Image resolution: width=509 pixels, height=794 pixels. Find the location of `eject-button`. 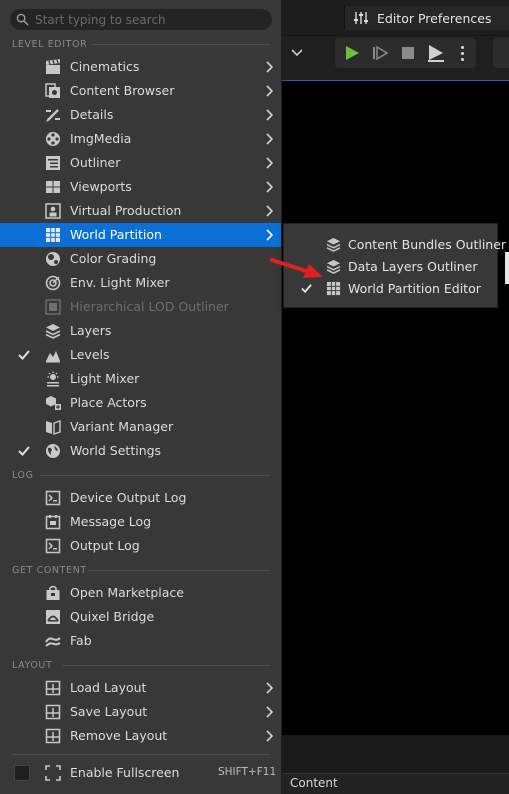

eject-button is located at coordinates (436, 53).